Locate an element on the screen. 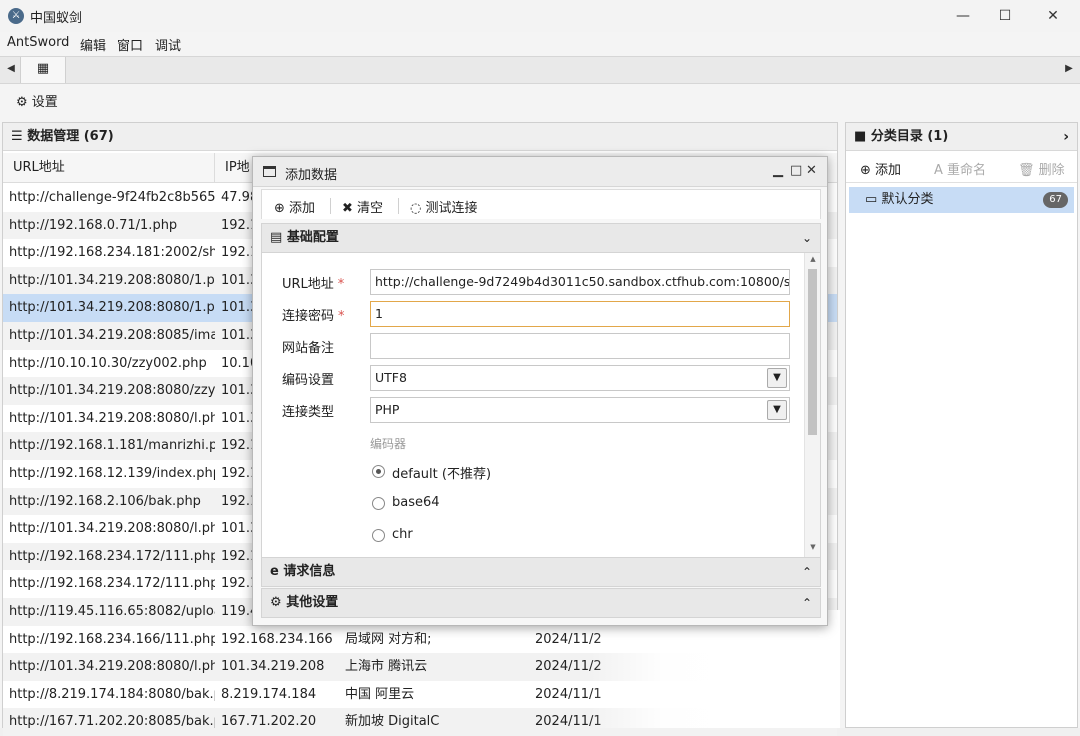 The height and width of the screenshot is (736, 1080). url-cell: http://192.168.12.139/index.php? is located at coordinates (112, 473).